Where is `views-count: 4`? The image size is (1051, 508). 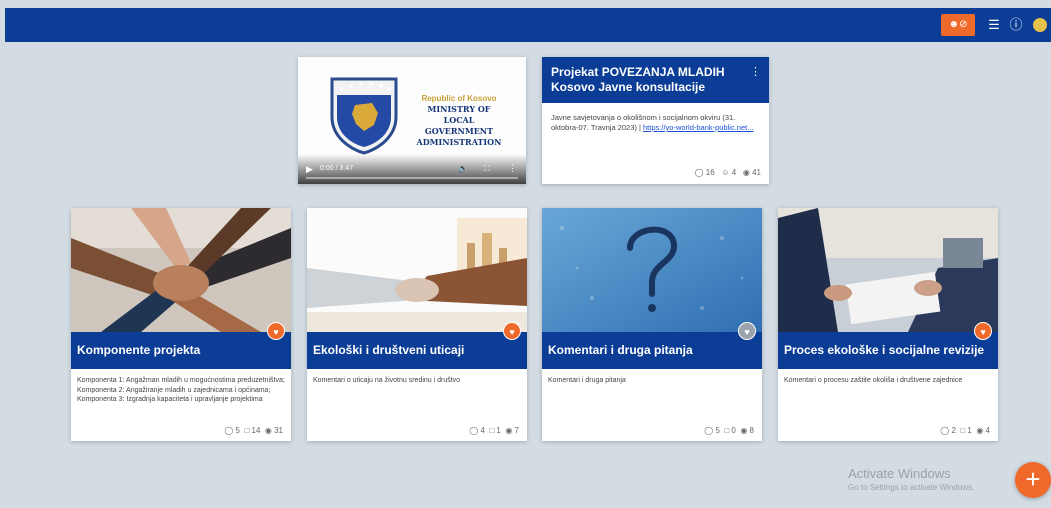
views-count: 4 is located at coordinates (987, 430).